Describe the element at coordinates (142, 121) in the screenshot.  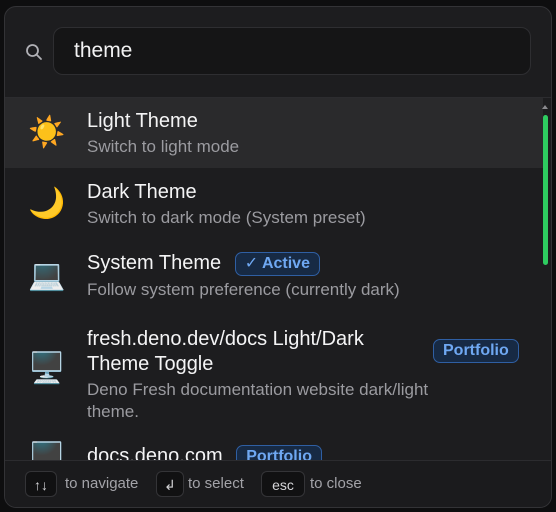
I see `result-title: Light Theme` at that location.